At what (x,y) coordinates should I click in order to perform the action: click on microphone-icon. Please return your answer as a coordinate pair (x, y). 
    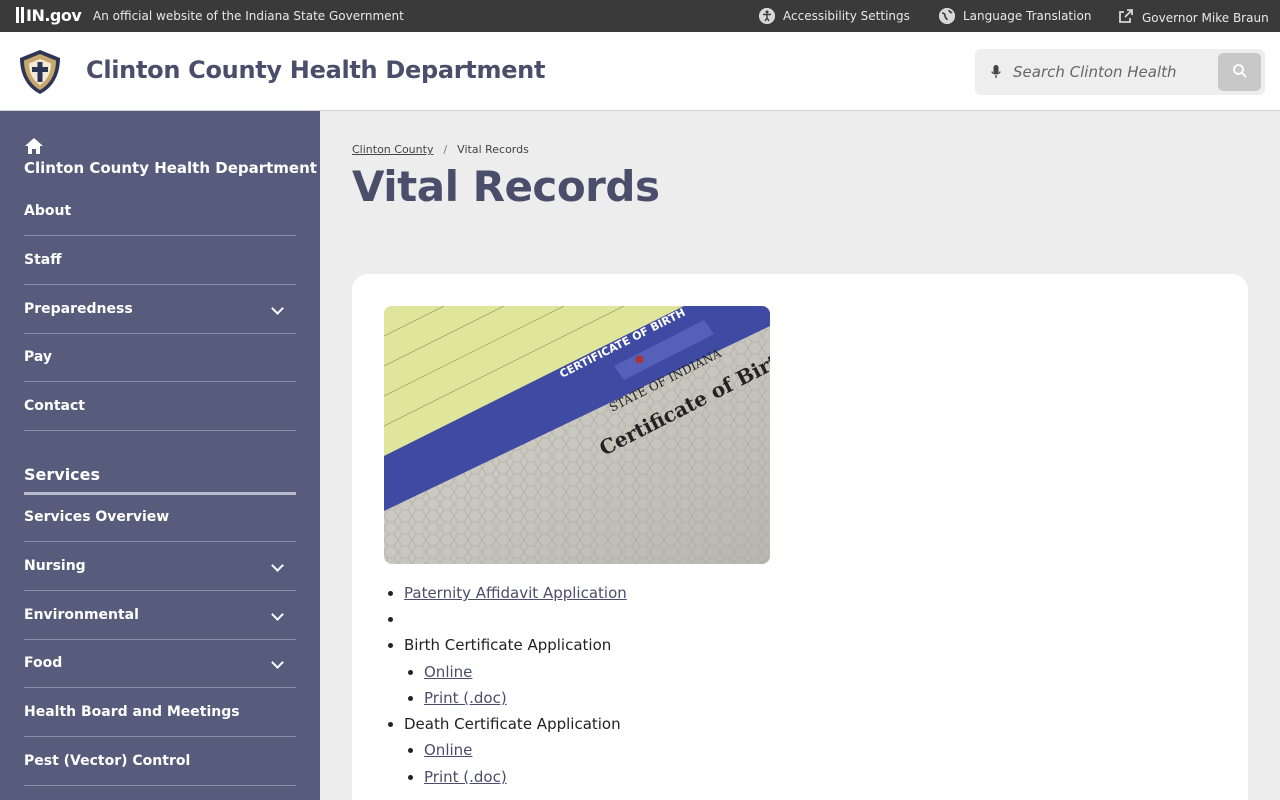
    Looking at the image, I should click on (996, 71).